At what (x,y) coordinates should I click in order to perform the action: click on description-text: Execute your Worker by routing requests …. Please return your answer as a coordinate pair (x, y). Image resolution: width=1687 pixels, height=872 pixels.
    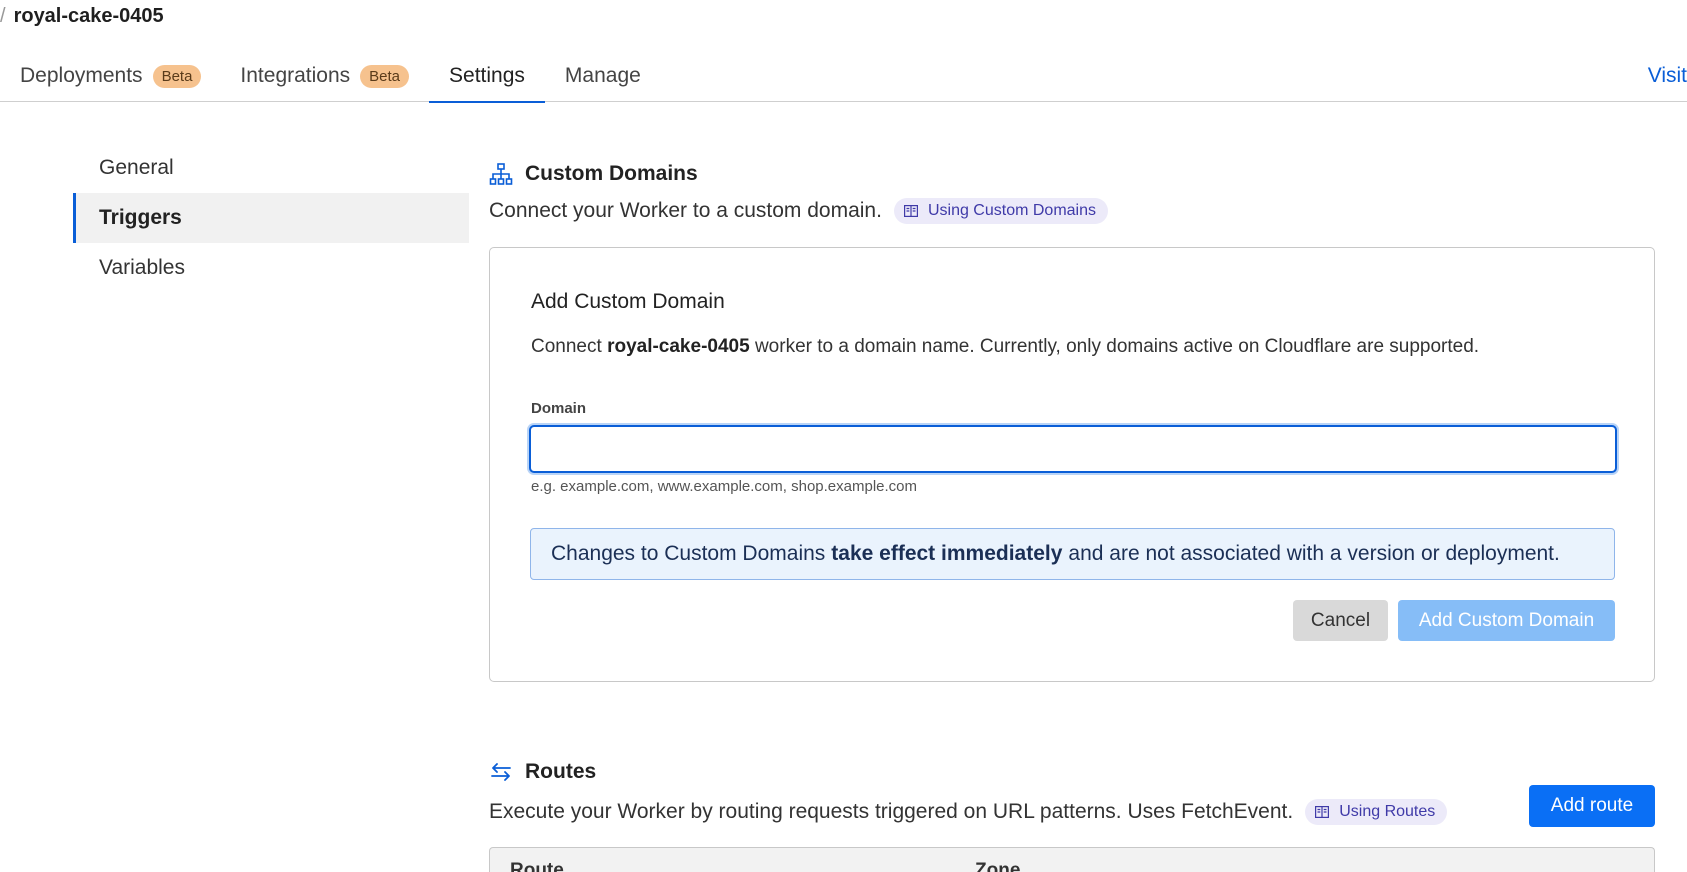
    Looking at the image, I should click on (891, 811).